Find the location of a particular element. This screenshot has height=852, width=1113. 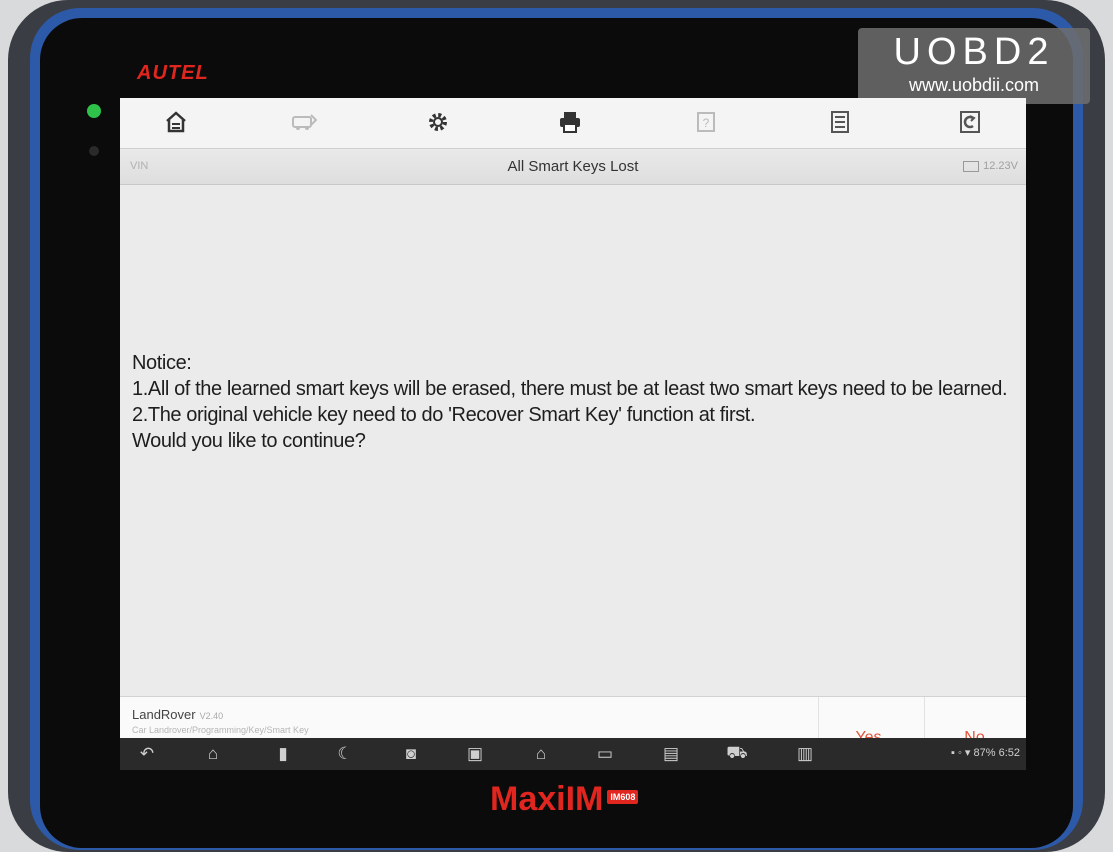

software-version: V2.40 is located at coordinates (211, 716).